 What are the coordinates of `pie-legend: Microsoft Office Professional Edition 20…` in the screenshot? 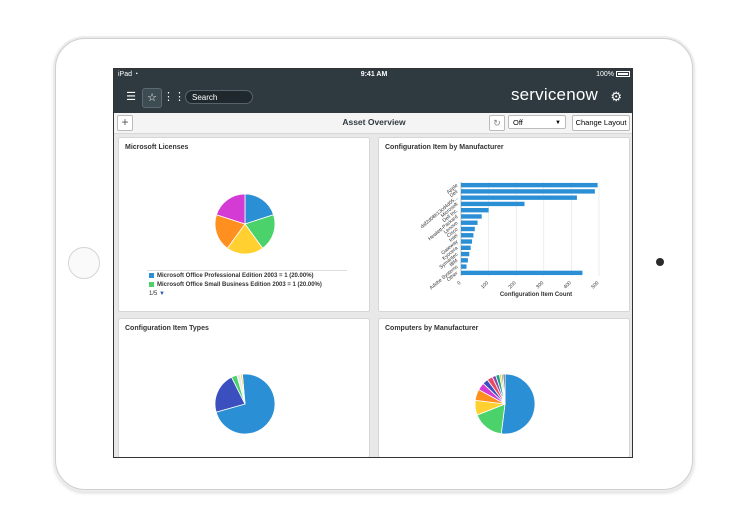 It's located at (235, 285).